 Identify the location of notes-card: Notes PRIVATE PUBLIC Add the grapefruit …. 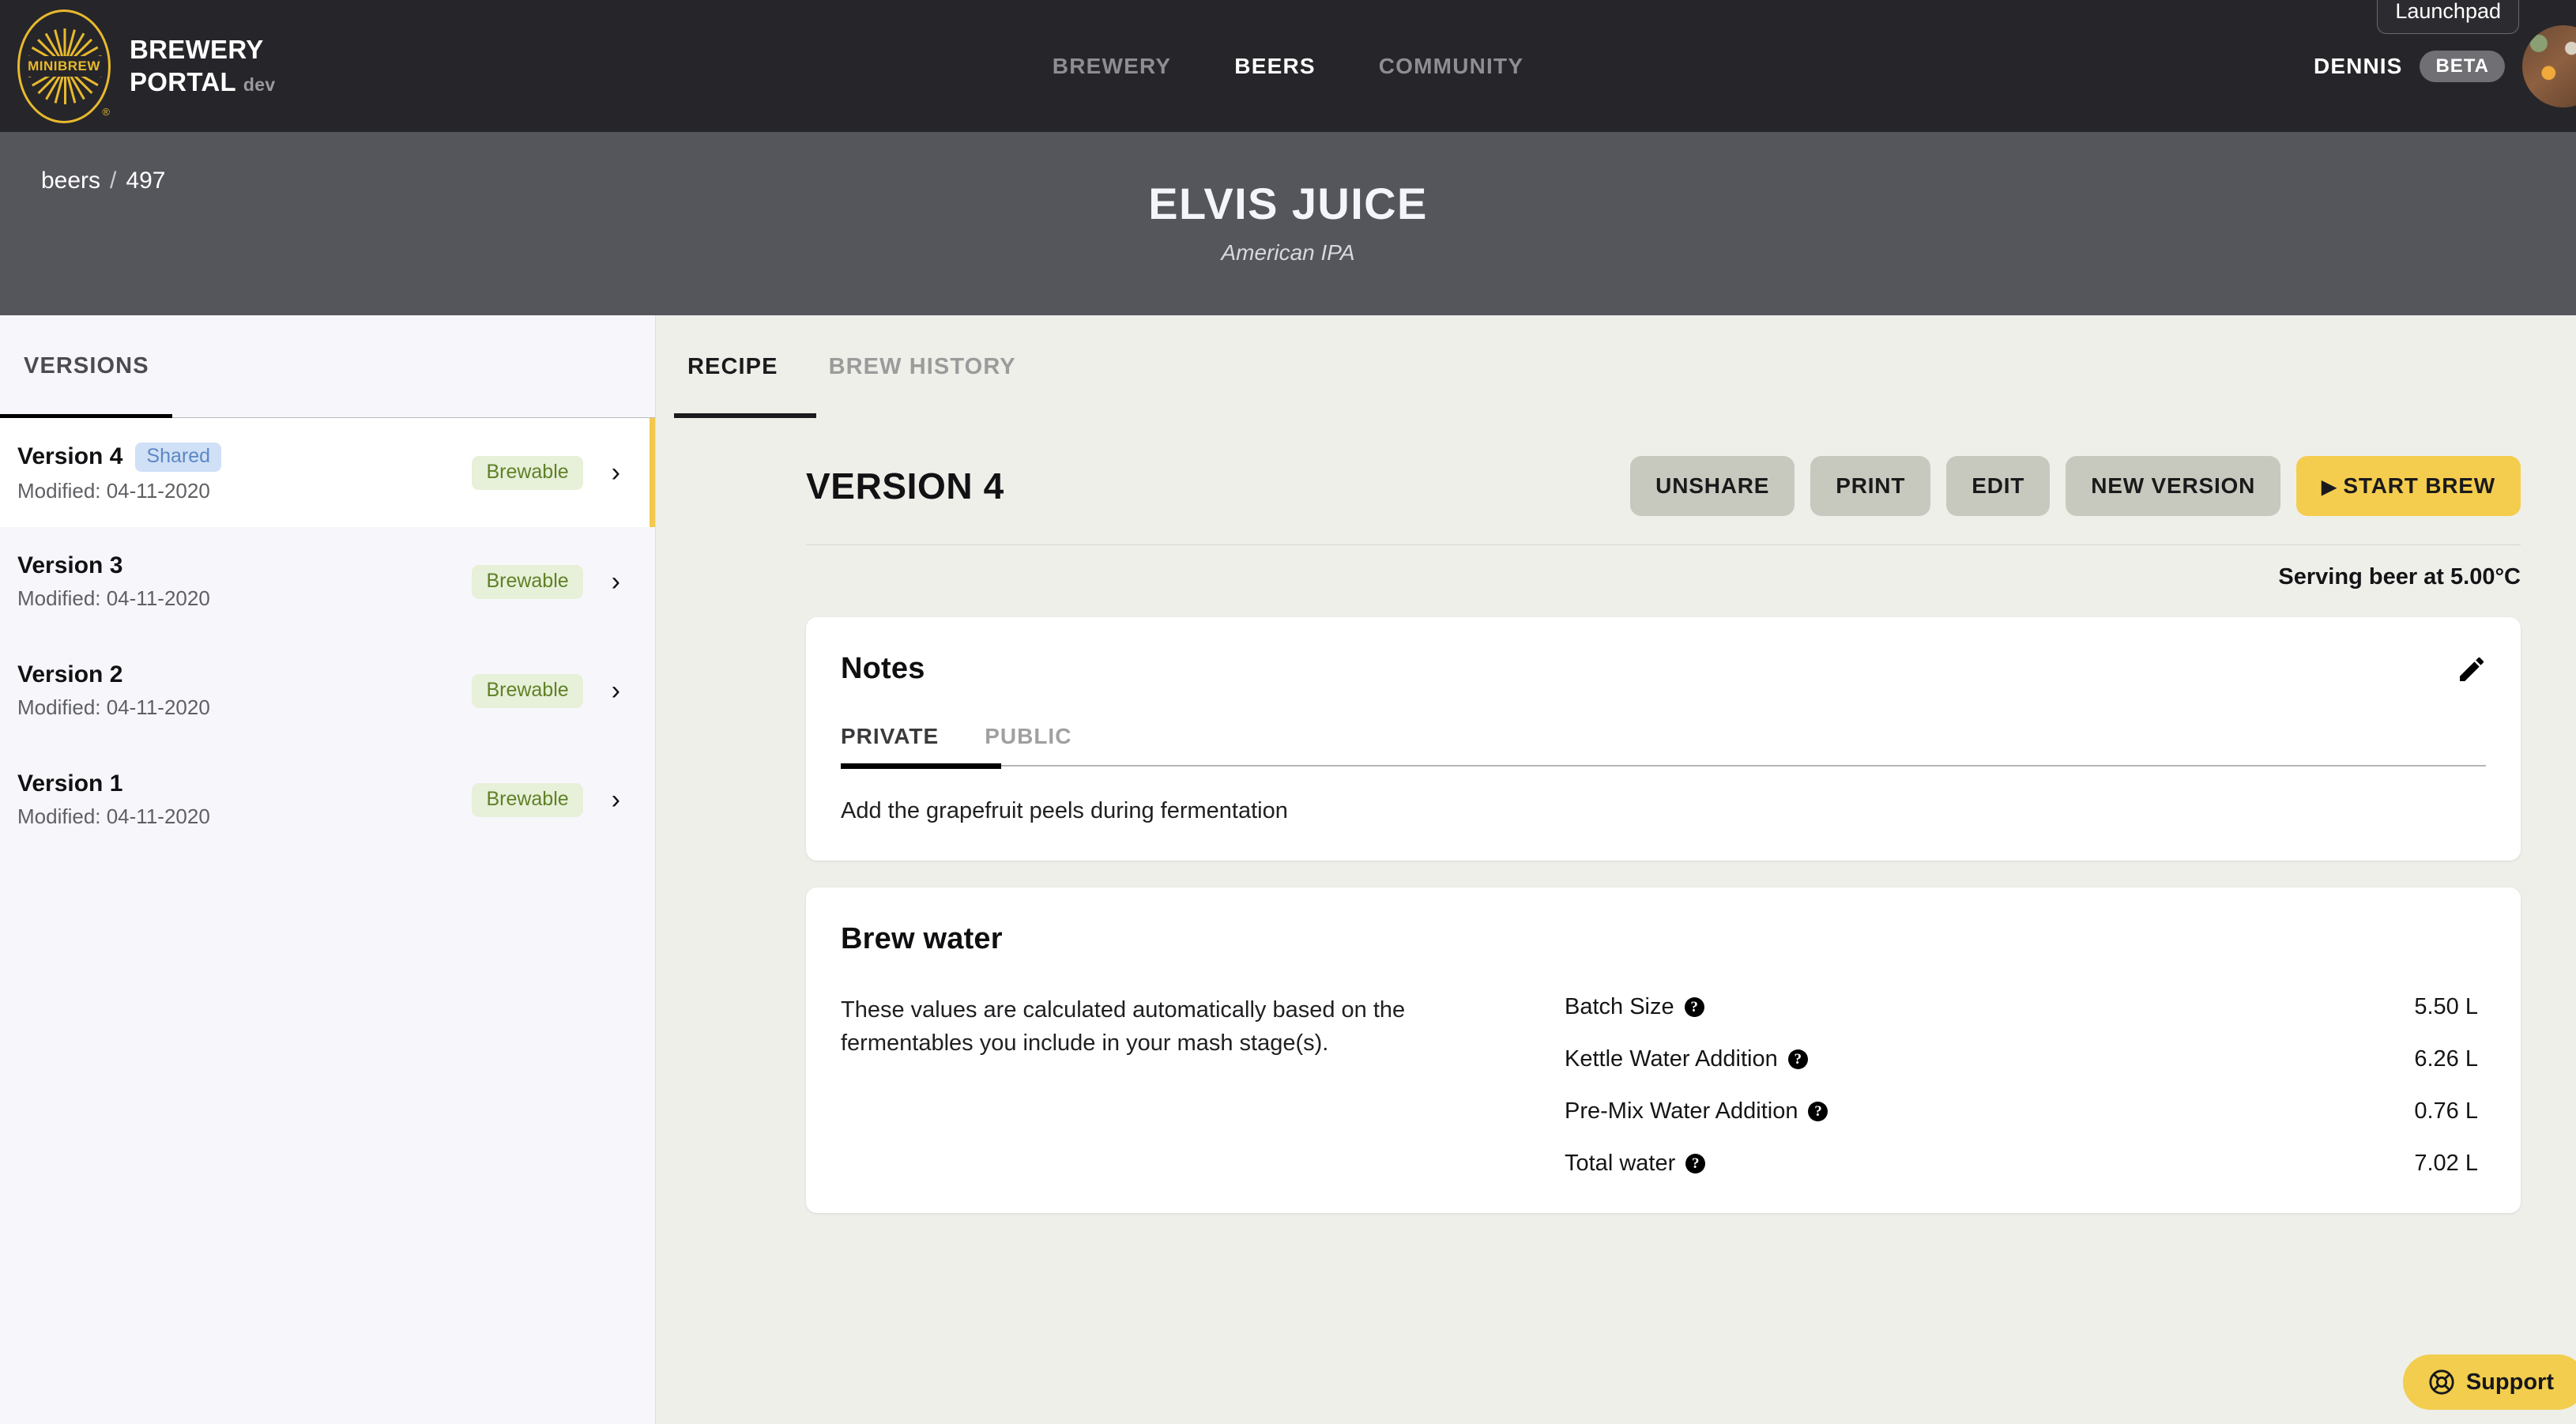
(1663, 739).